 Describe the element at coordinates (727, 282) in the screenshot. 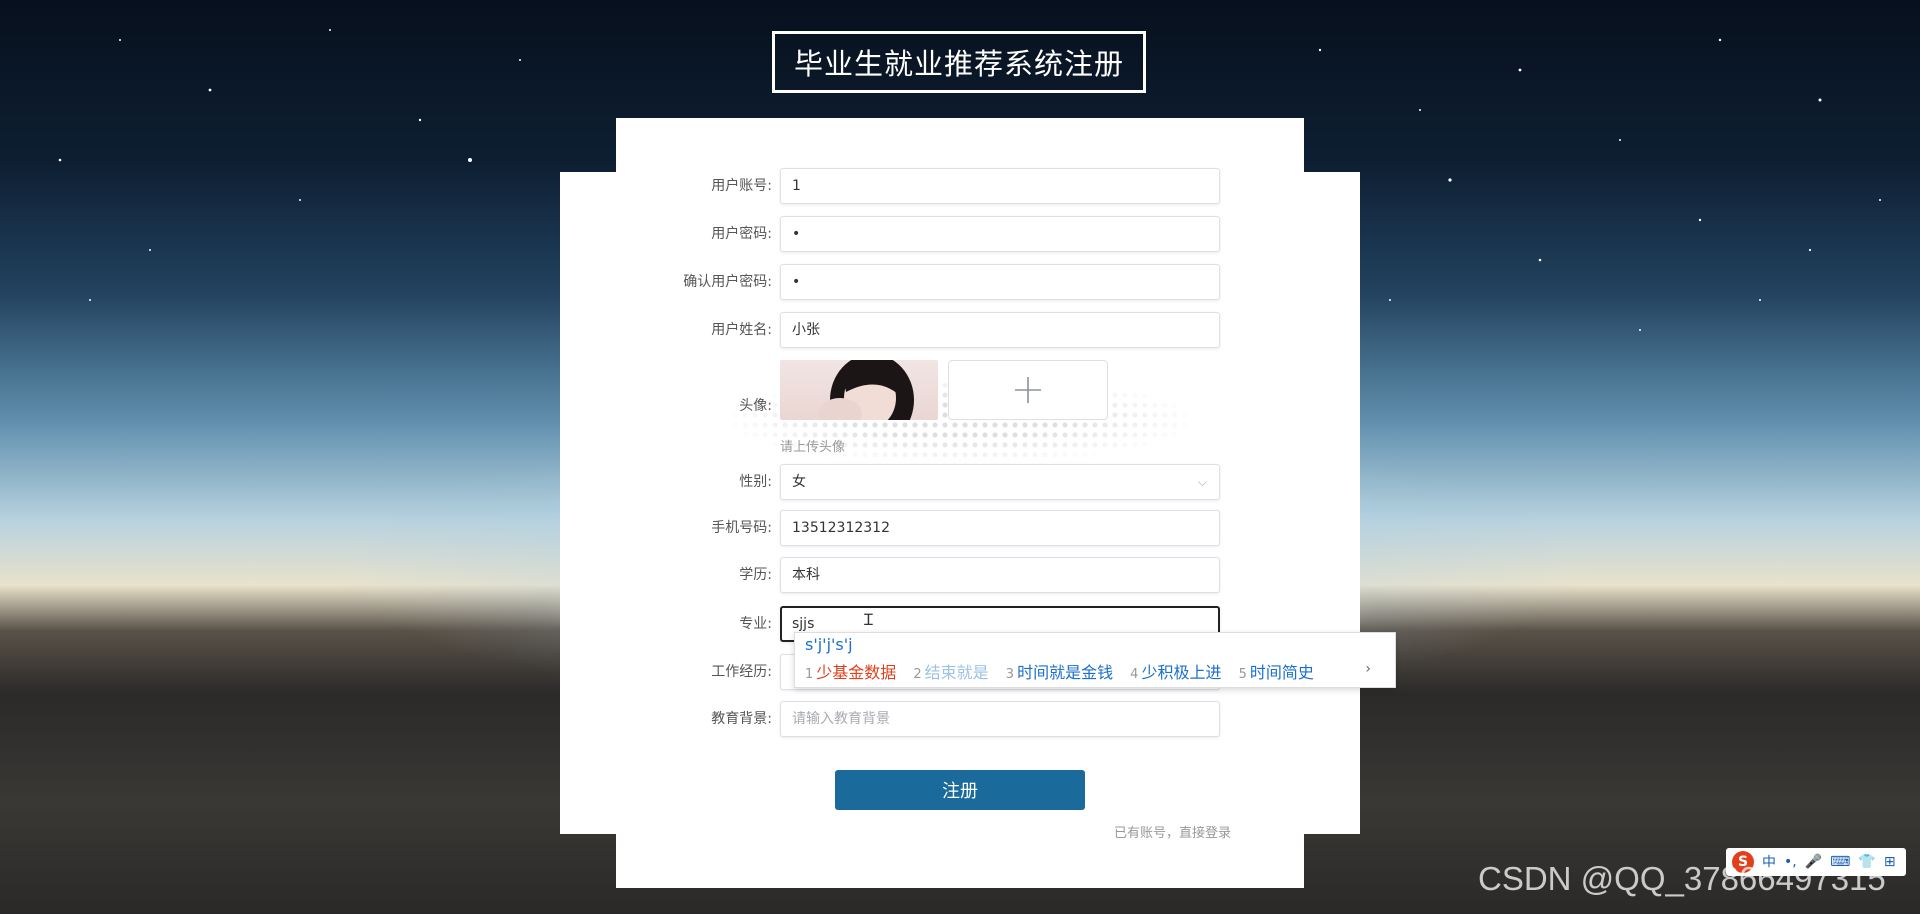

I see `confirm-password-label: 确认用户密码:` at that location.